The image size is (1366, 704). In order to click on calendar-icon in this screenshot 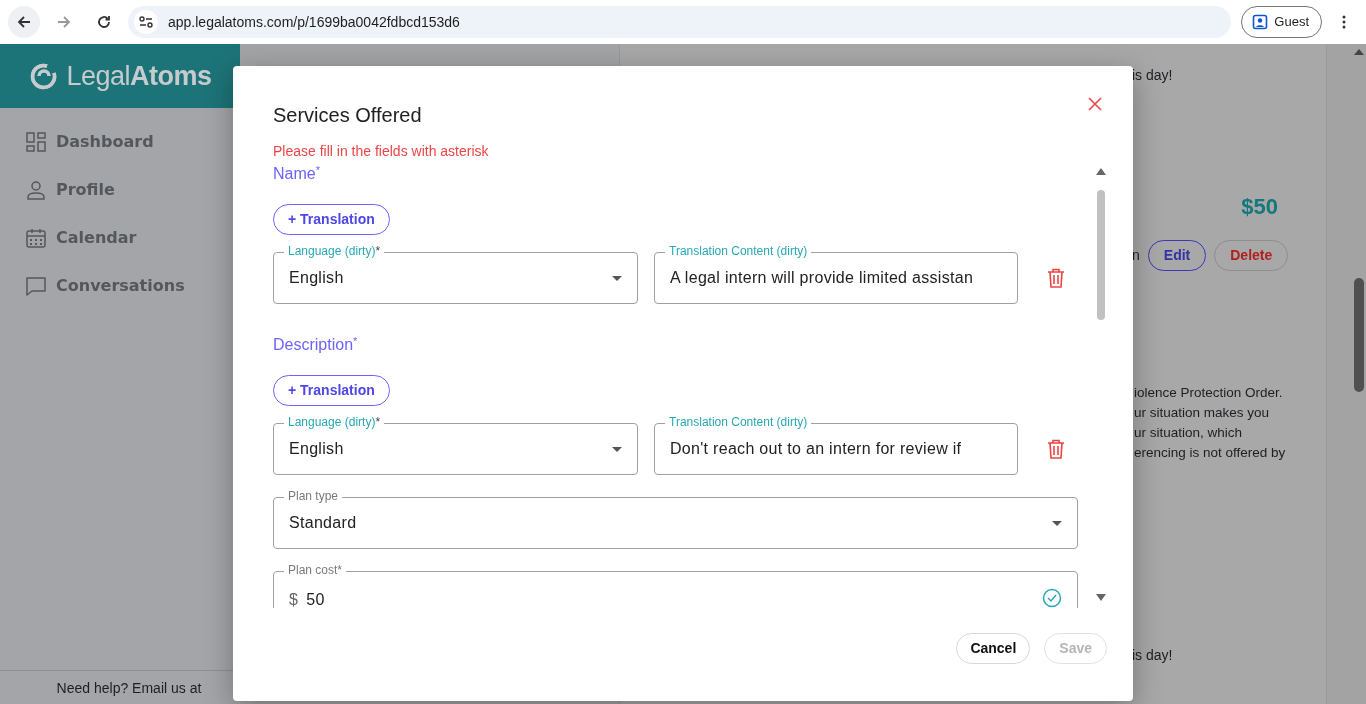, I will do `click(36, 238)`.